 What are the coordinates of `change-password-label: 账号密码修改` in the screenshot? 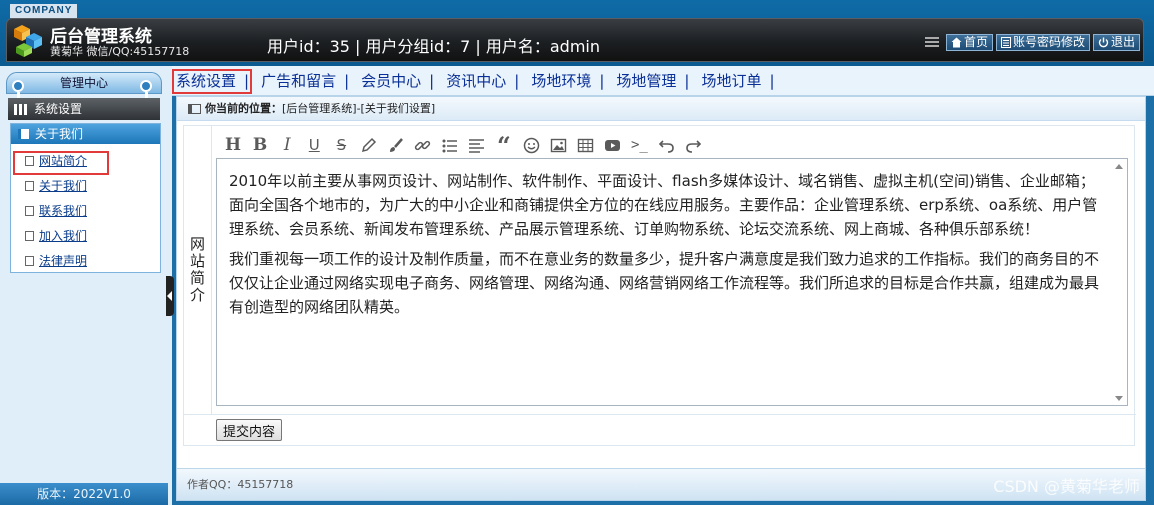 It's located at (1048, 42).